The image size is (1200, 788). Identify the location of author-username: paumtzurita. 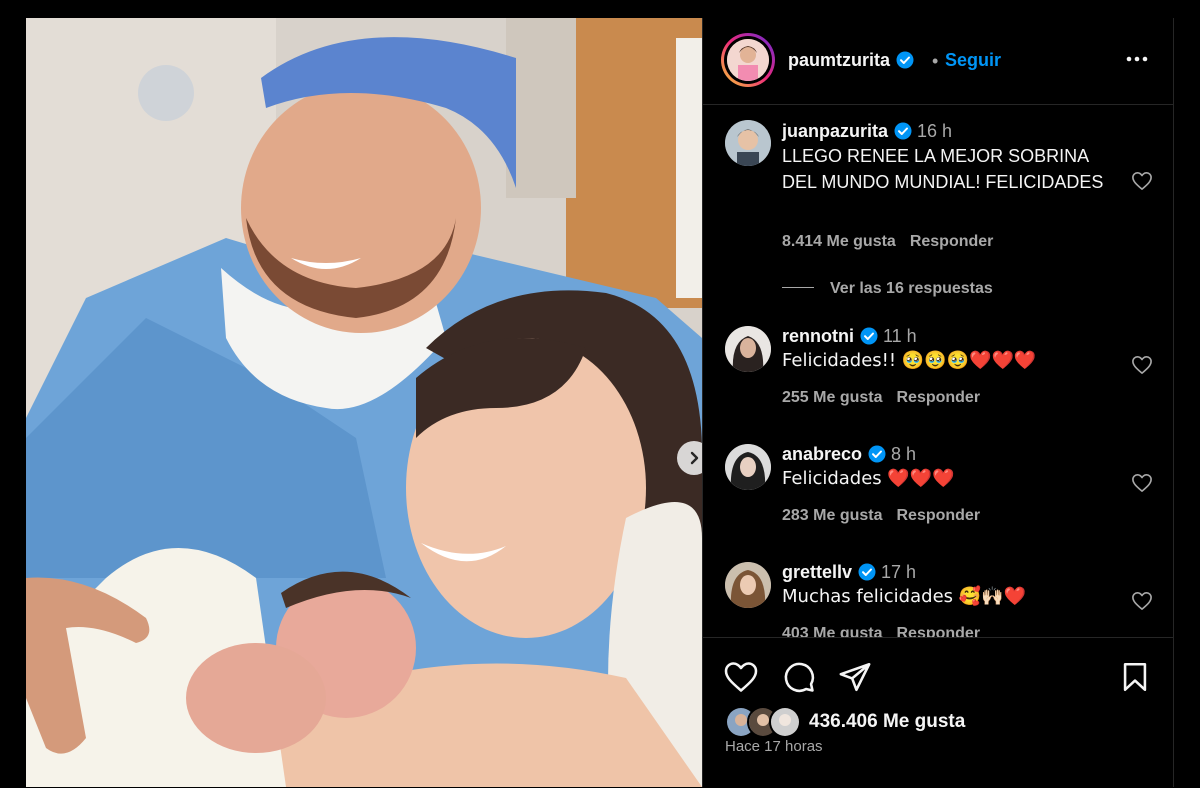
(851, 60).